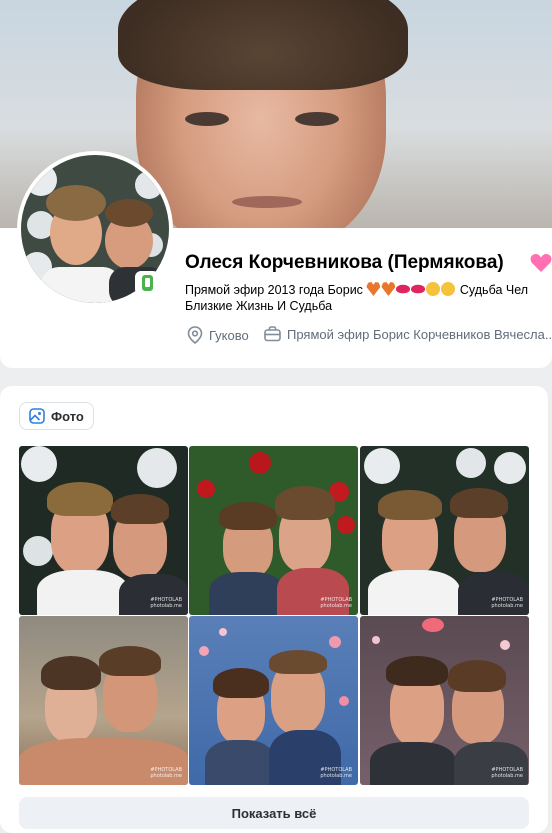  What do you see at coordinates (67, 416) in the screenshot?
I see `tab-photos-label: Фото` at bounding box center [67, 416].